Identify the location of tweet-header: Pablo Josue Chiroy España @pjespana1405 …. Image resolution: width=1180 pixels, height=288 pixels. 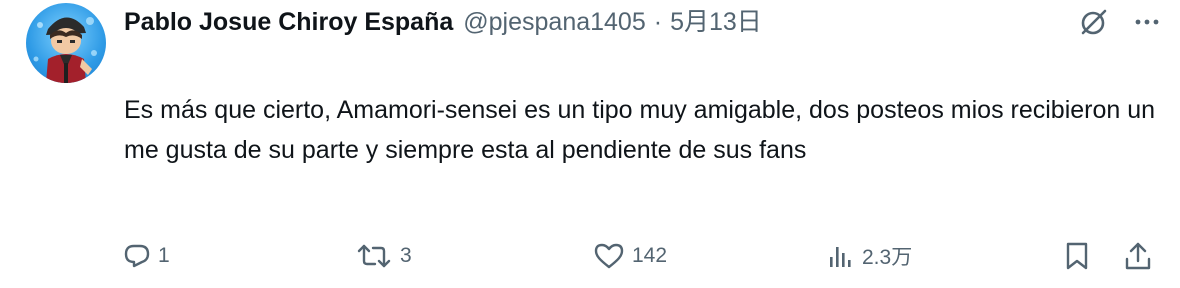
(443, 22).